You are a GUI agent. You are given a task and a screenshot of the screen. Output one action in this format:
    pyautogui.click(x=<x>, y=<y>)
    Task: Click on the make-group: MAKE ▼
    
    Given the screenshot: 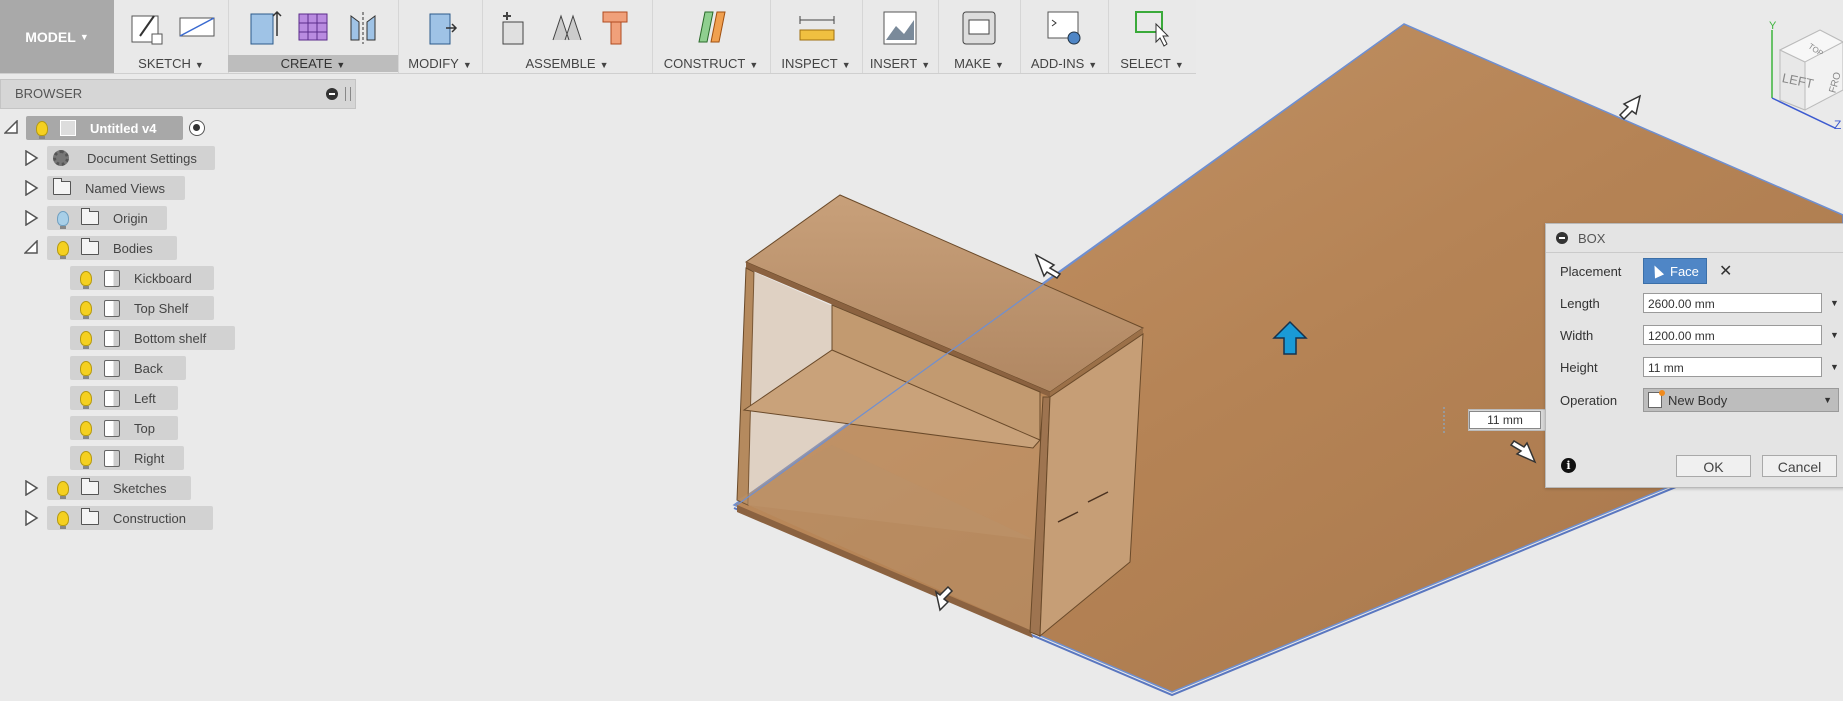 What is the action you would take?
    pyautogui.click(x=979, y=36)
    